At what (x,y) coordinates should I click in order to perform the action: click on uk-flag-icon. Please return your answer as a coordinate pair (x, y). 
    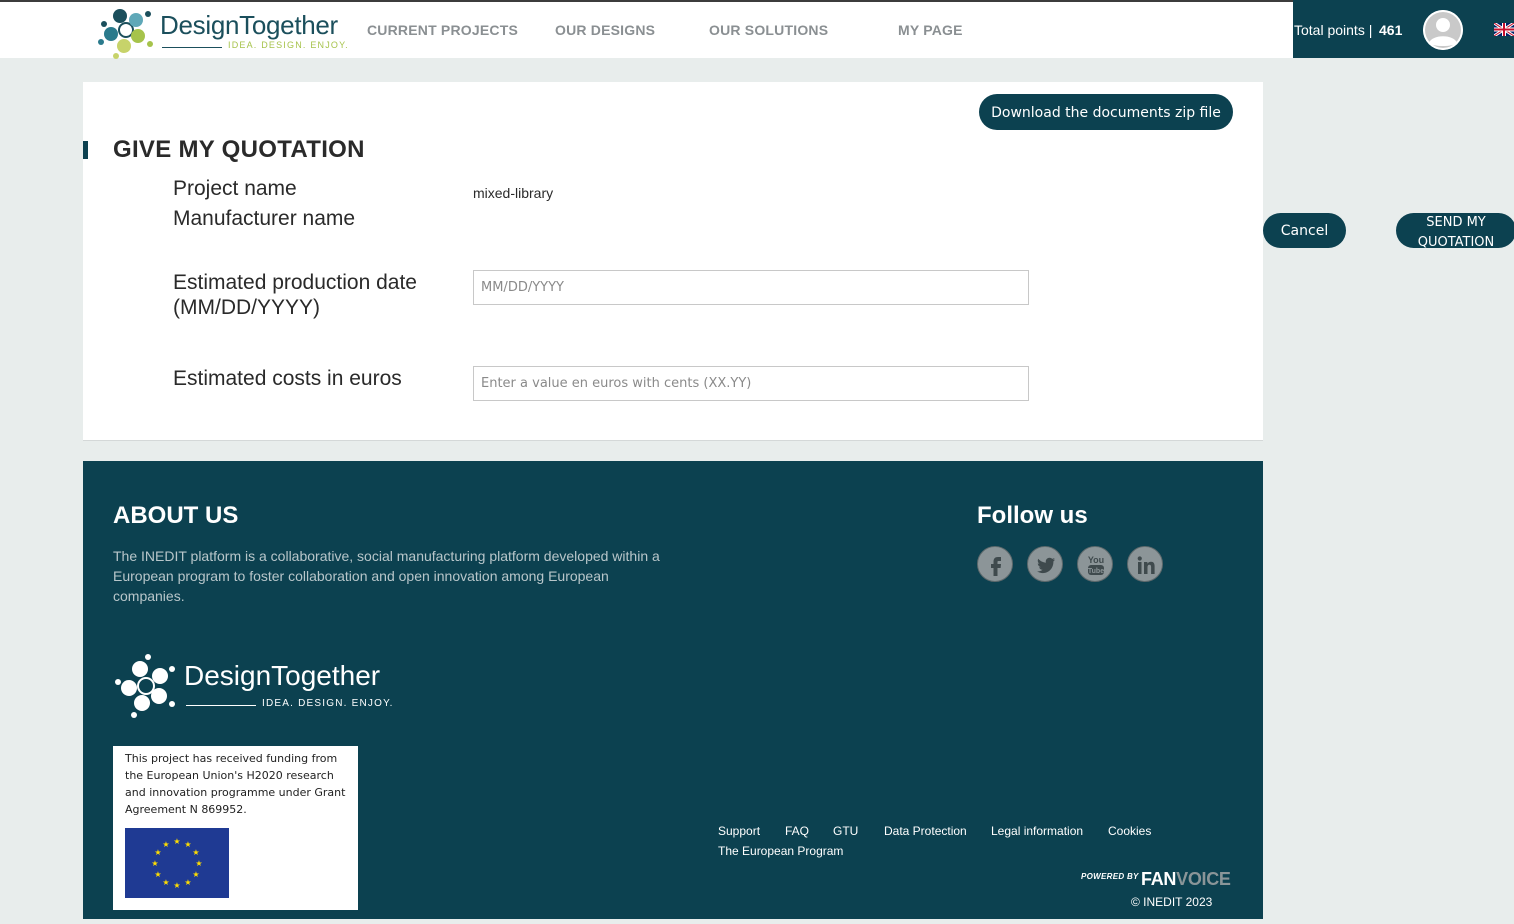
    Looking at the image, I should click on (1503, 29).